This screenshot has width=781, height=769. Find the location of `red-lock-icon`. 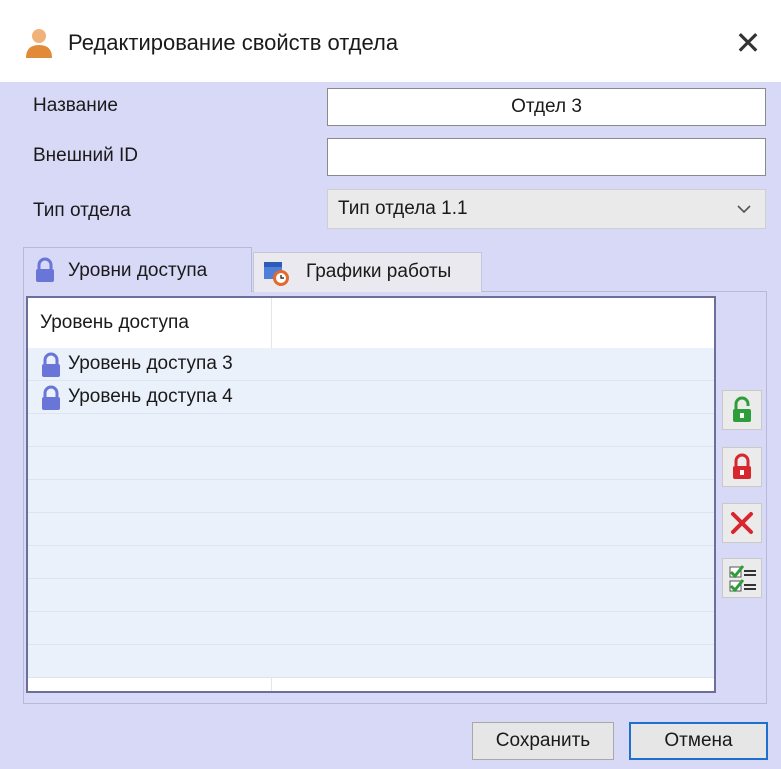

red-lock-icon is located at coordinates (742, 466).